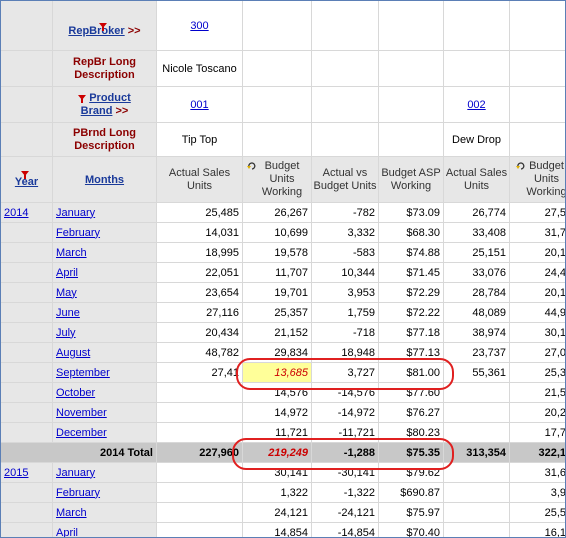  What do you see at coordinates (200, 180) in the screenshot?
I see `col-actual-sales-units: Actual Sales Units` at bounding box center [200, 180].